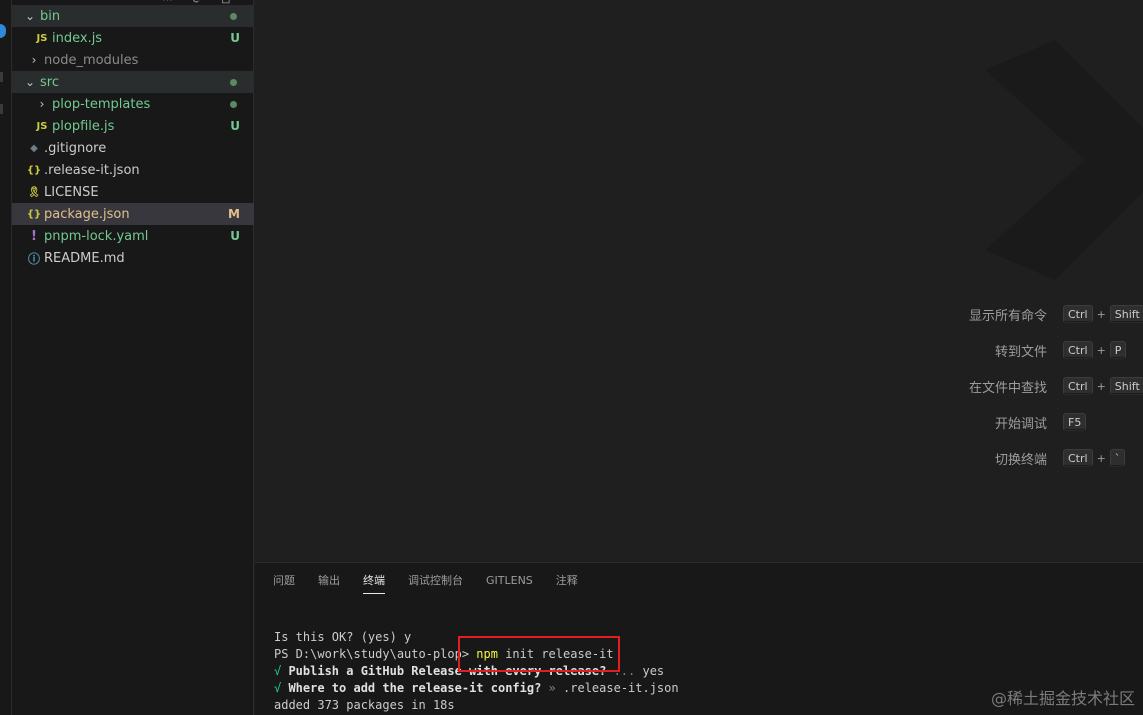 The width and height of the screenshot is (1143, 715). What do you see at coordinates (84, 258) in the screenshot?
I see `tree-item-label: README.md` at bounding box center [84, 258].